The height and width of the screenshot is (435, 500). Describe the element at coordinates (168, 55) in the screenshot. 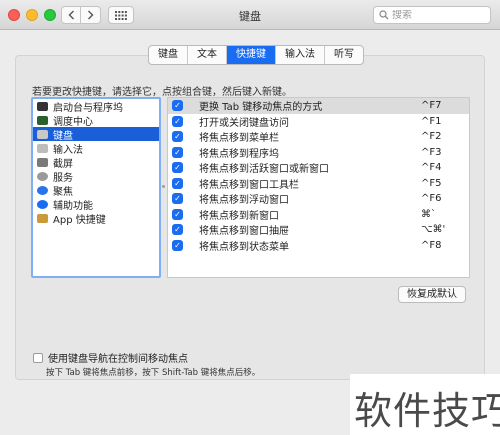

I see `tab-keyboard: 键盘` at that location.